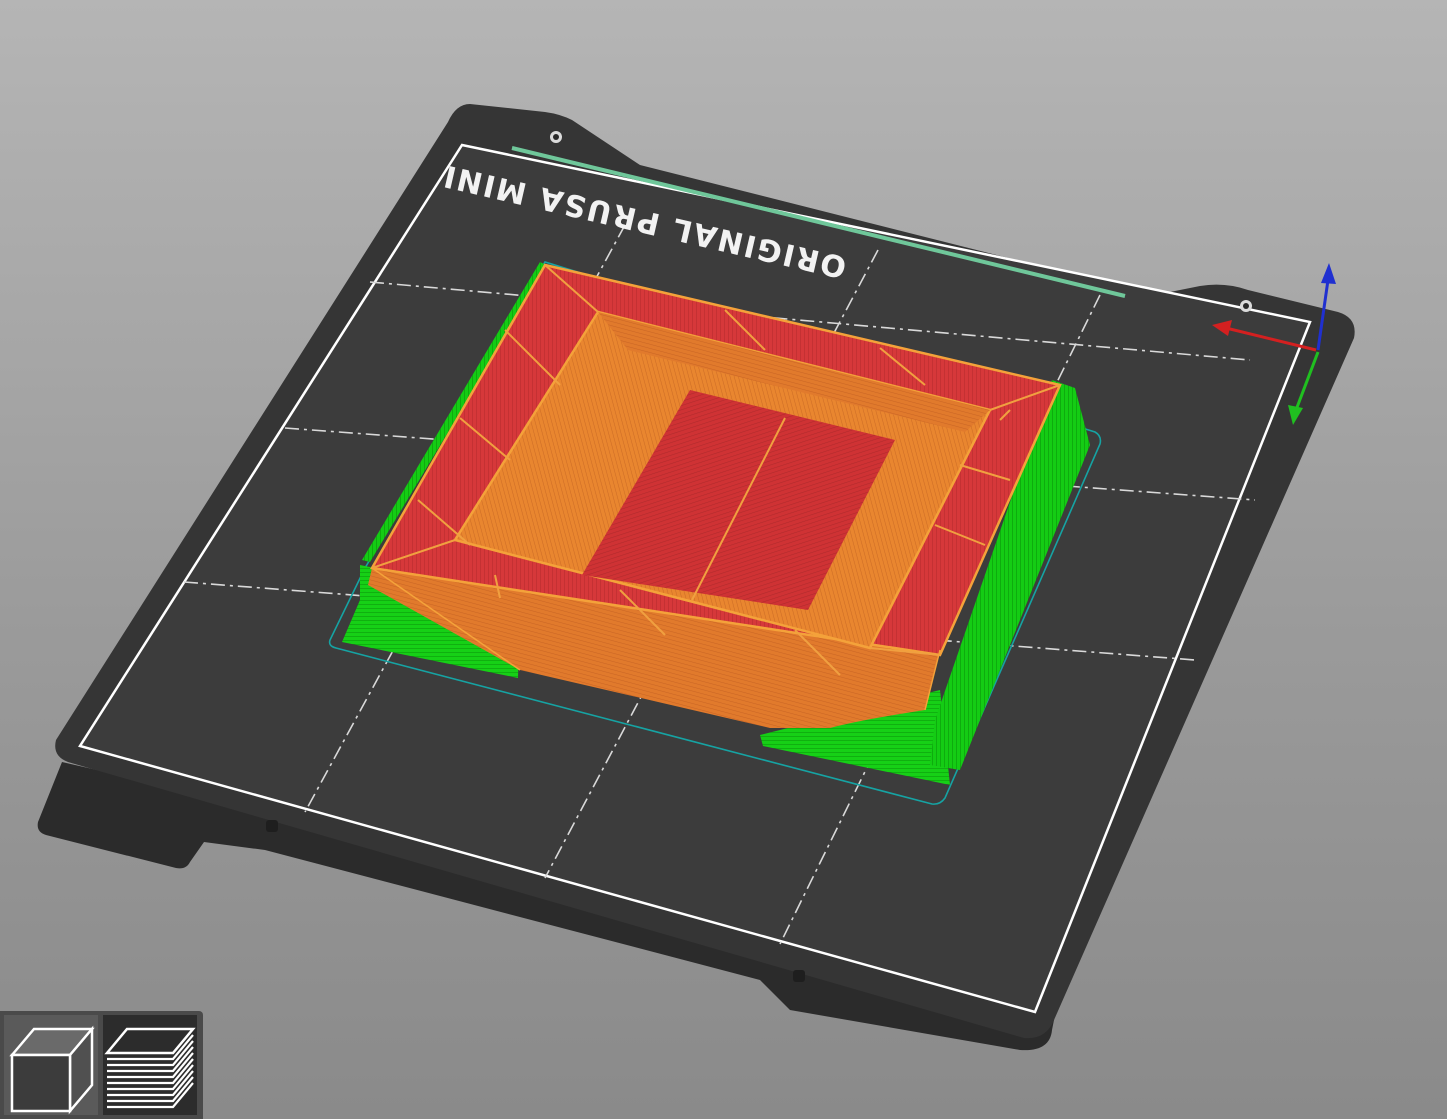 The width and height of the screenshot is (1447, 1119). I want to click on z-axis-arrow-icon, so click(1328, 273).